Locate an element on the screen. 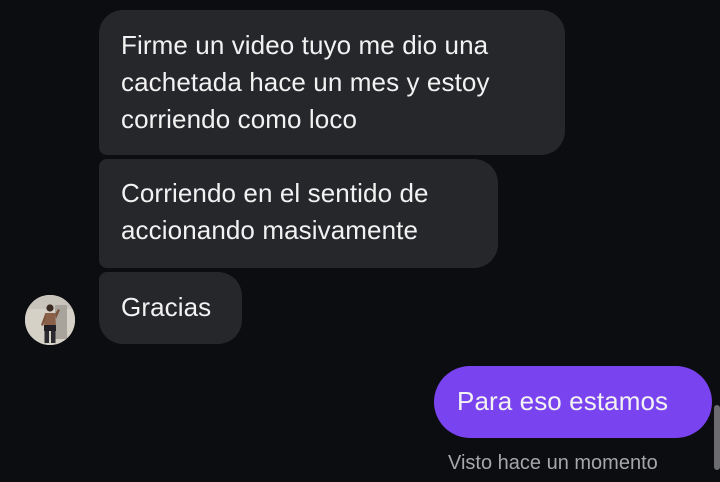 This screenshot has height=482, width=720. message-line: Gracias is located at coordinates (166, 307).